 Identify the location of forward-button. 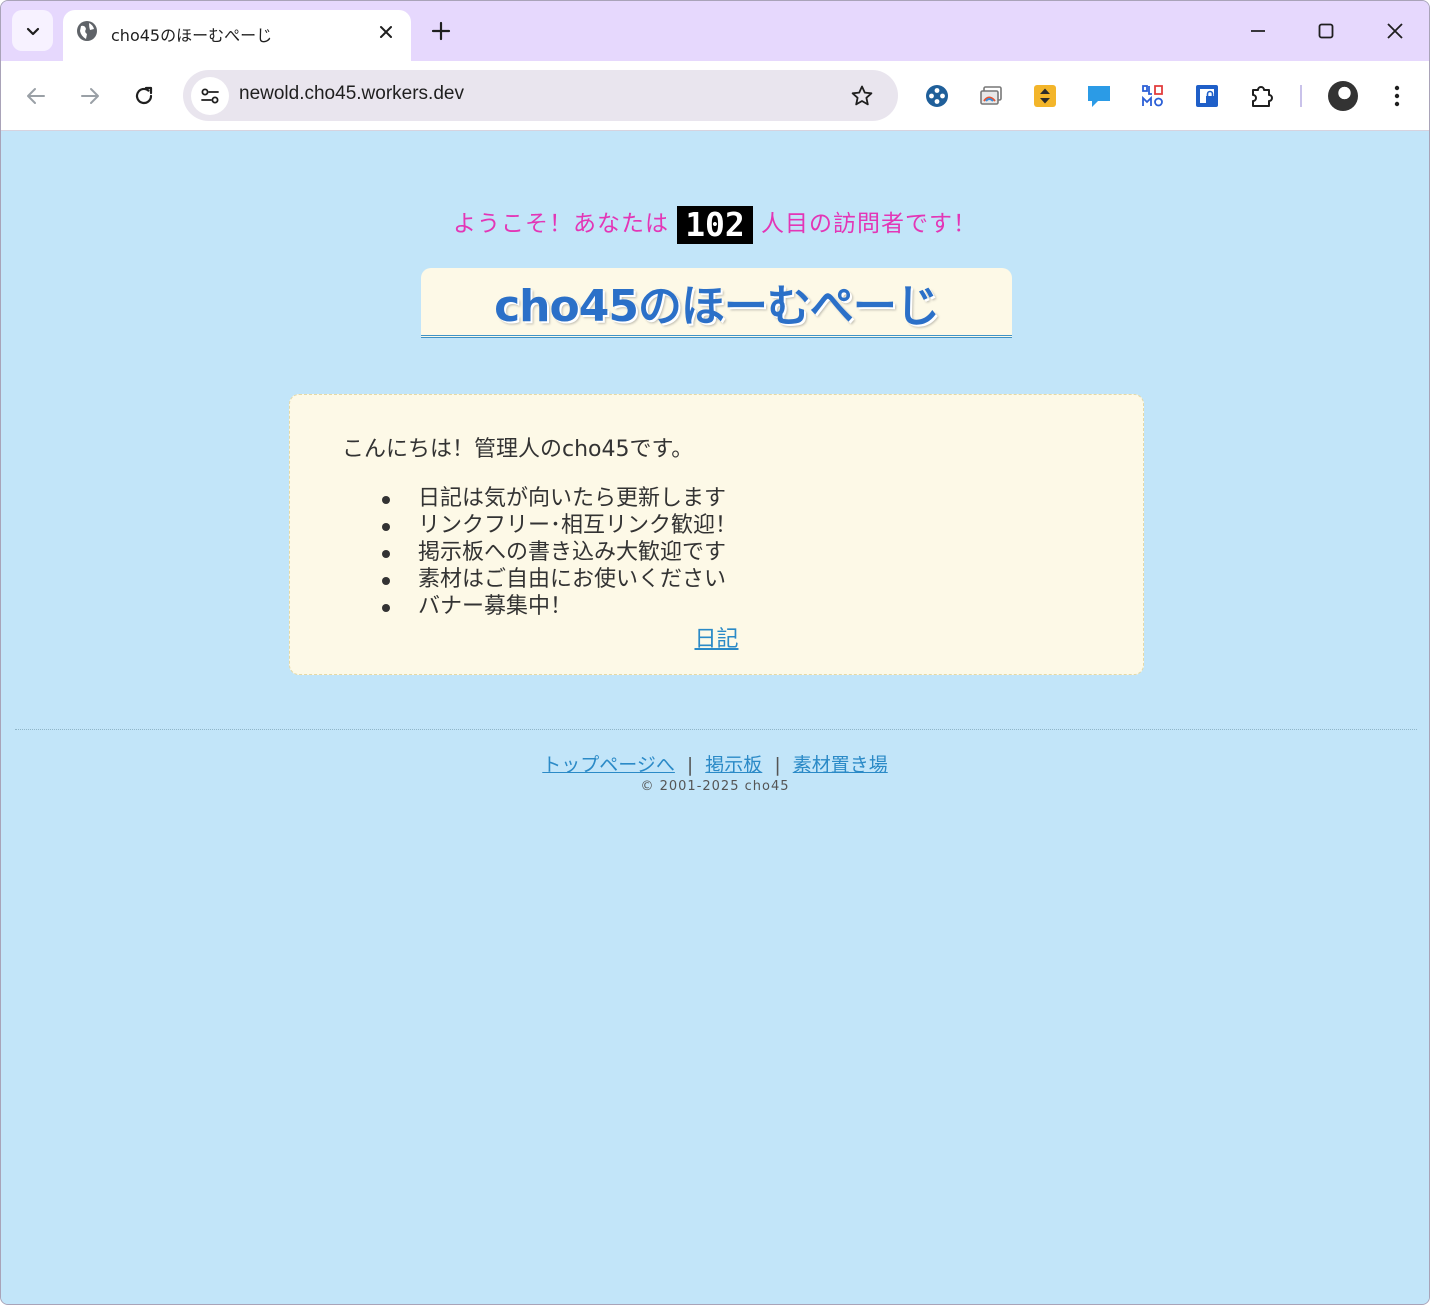
(90, 96).